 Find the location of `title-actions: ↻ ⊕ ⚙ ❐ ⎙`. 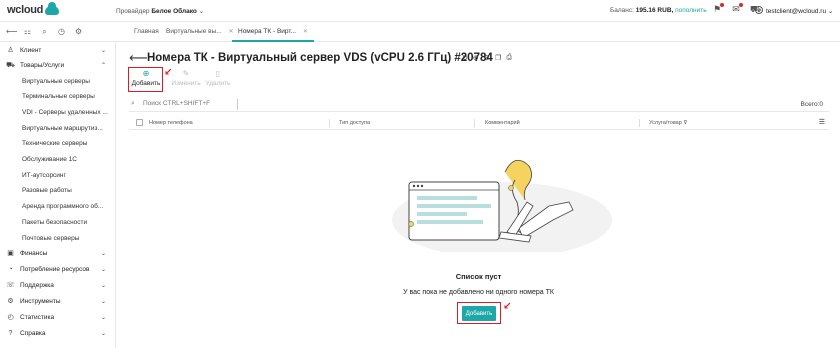

title-actions: ↻ ⊕ ⚙ ❐ ⎙ is located at coordinates (487, 58).